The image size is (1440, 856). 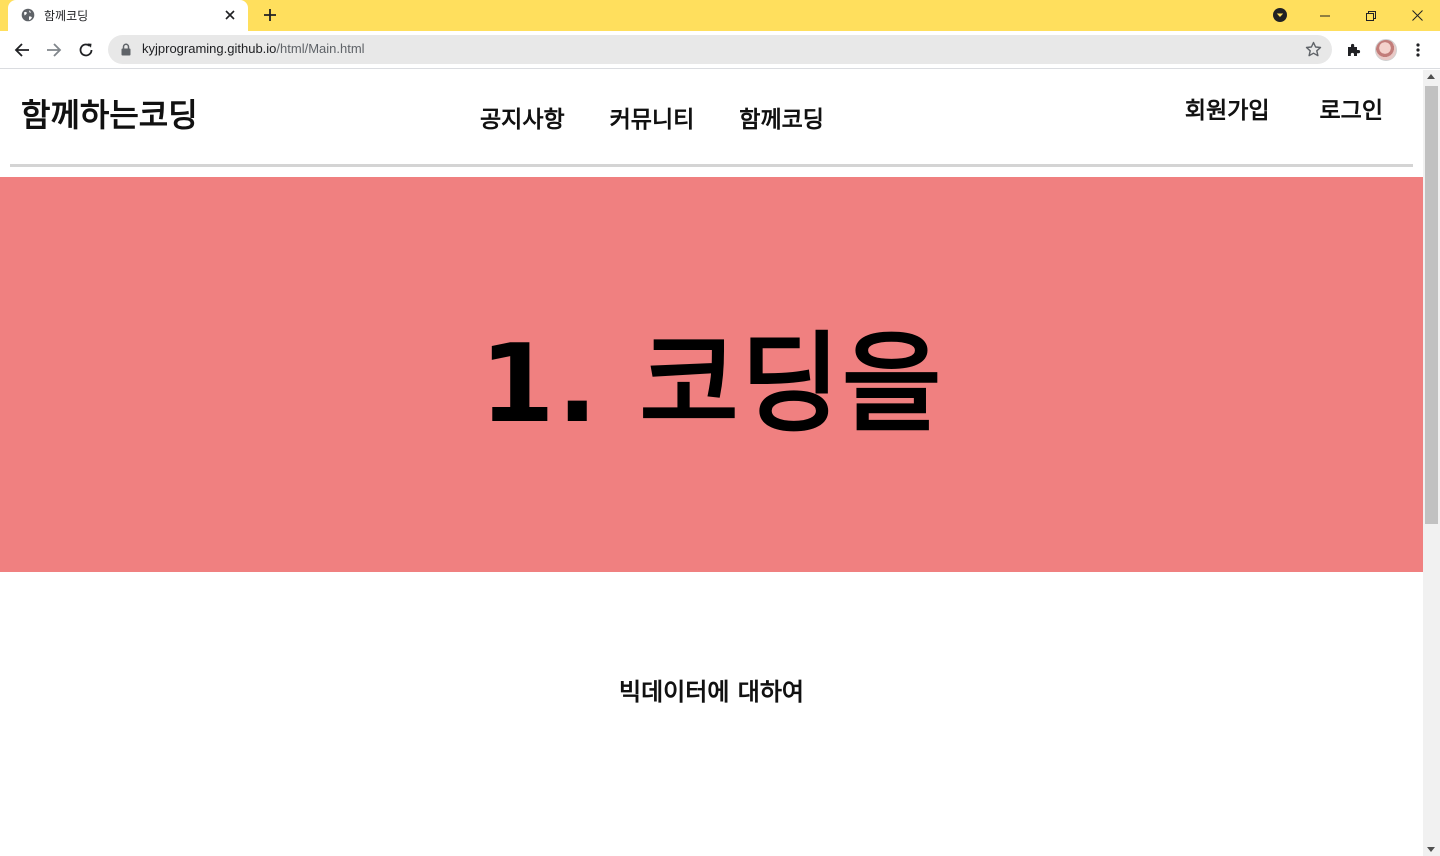 I want to click on puzzle-icon, so click(x=1354, y=49).